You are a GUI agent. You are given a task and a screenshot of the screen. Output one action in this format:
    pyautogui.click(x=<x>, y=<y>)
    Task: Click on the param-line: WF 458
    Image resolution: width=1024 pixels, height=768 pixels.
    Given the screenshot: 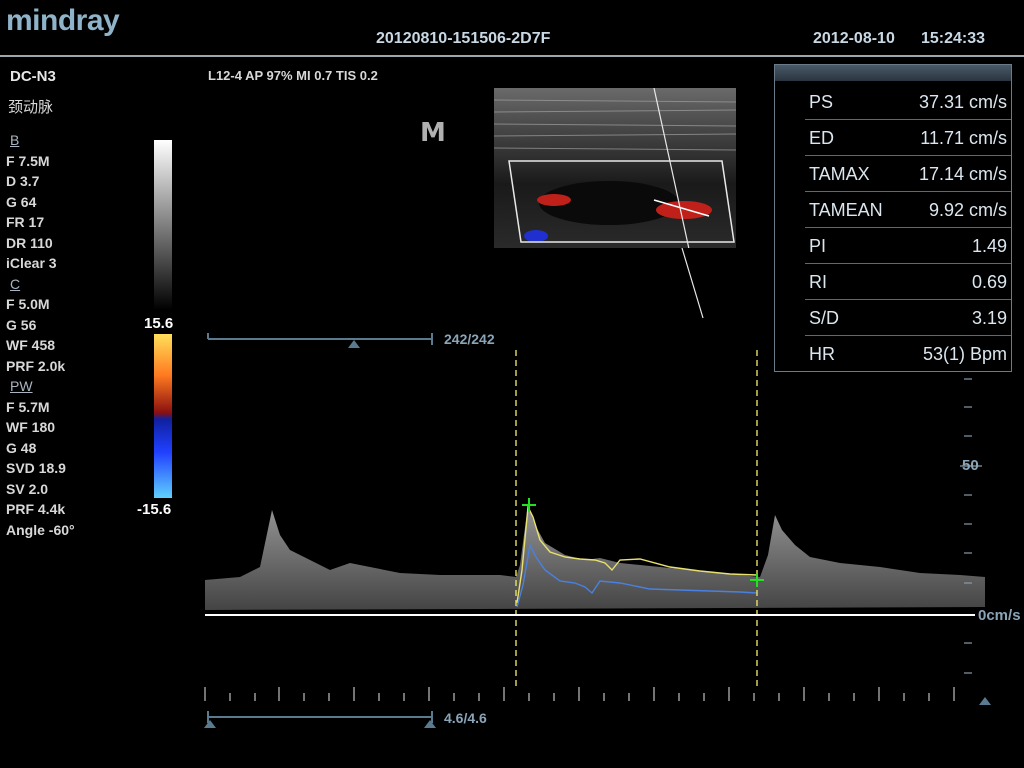 What is the action you would take?
    pyautogui.click(x=31, y=345)
    